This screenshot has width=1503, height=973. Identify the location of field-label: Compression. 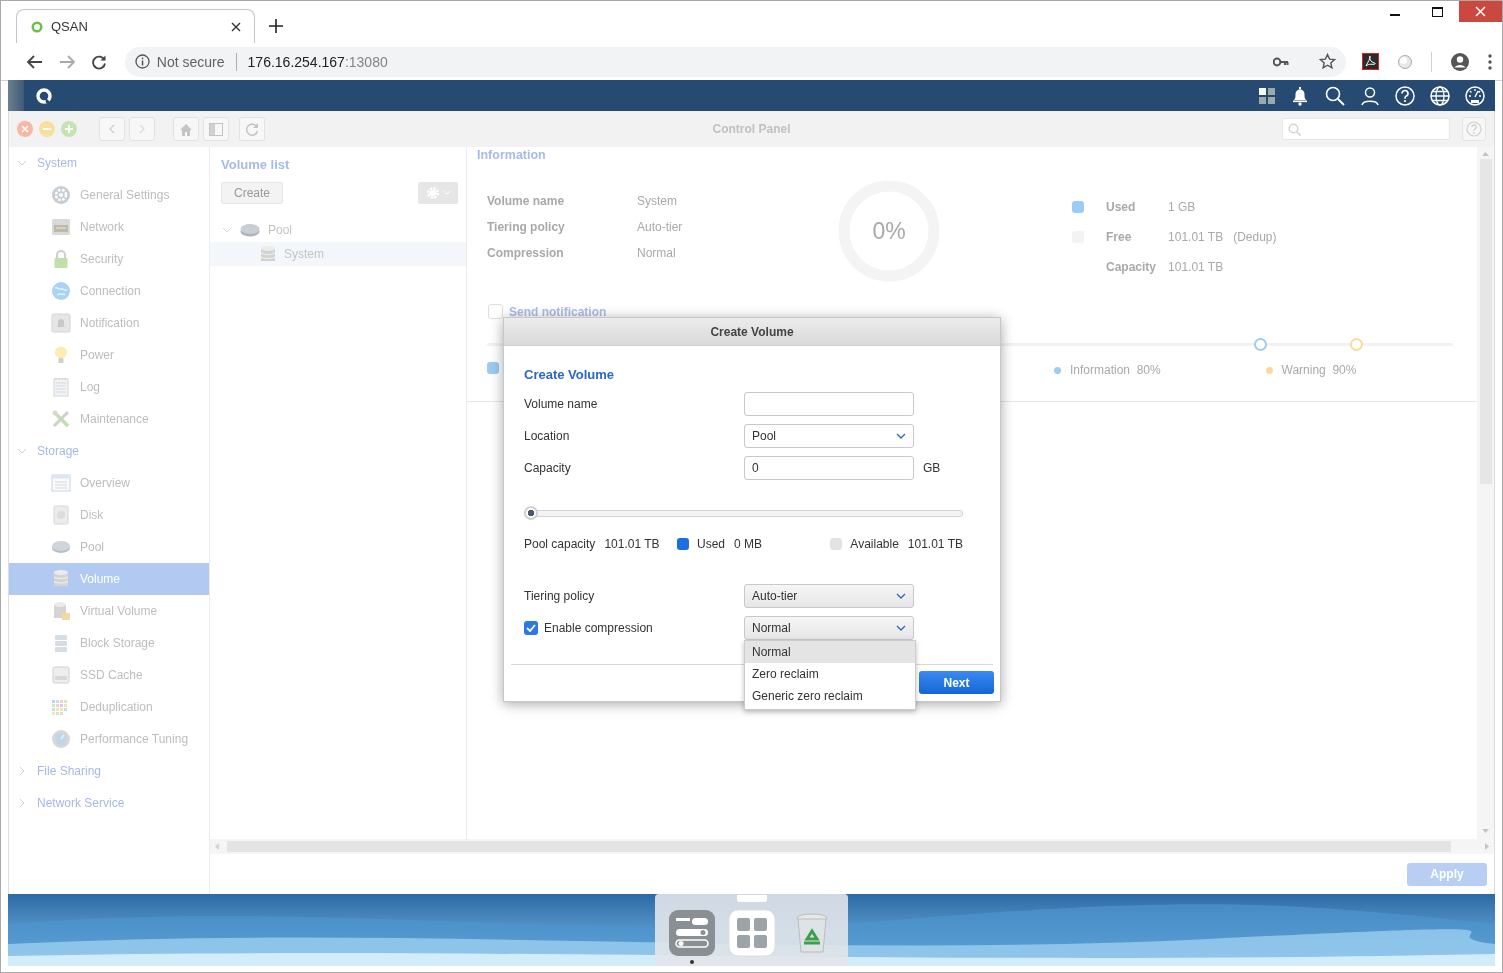
(526, 253).